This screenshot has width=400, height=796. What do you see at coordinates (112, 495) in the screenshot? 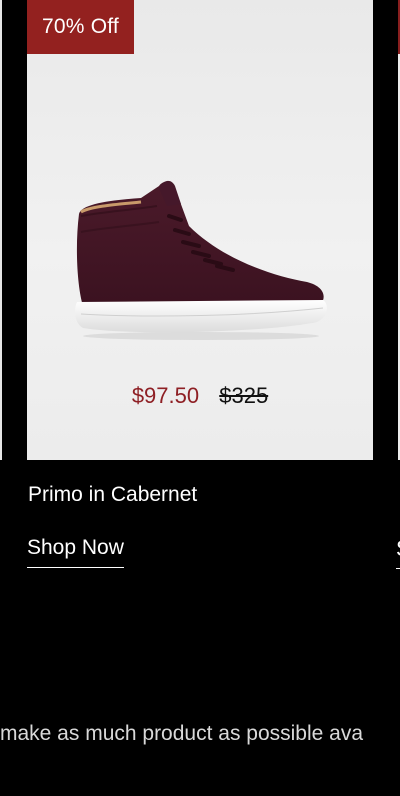
I see `product-title: Primo in Cabernet` at bounding box center [112, 495].